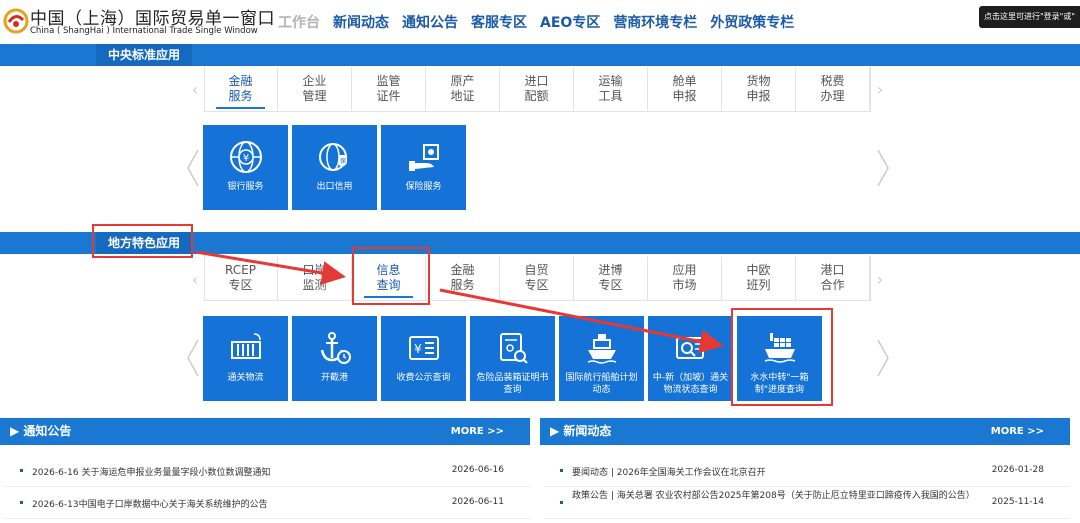  I want to click on local-tabs-next-icon: ›, so click(880, 280).